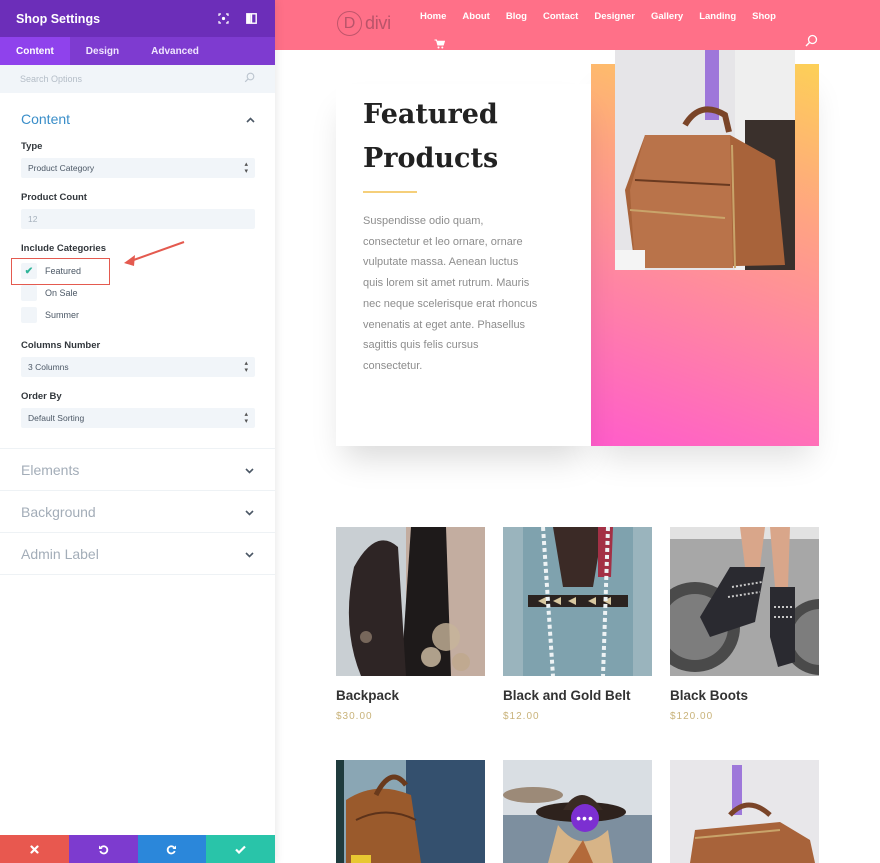 Image resolution: width=880 pixels, height=863 pixels. Describe the element at coordinates (521, 716) in the screenshot. I see `product-price: $12.00` at that location.